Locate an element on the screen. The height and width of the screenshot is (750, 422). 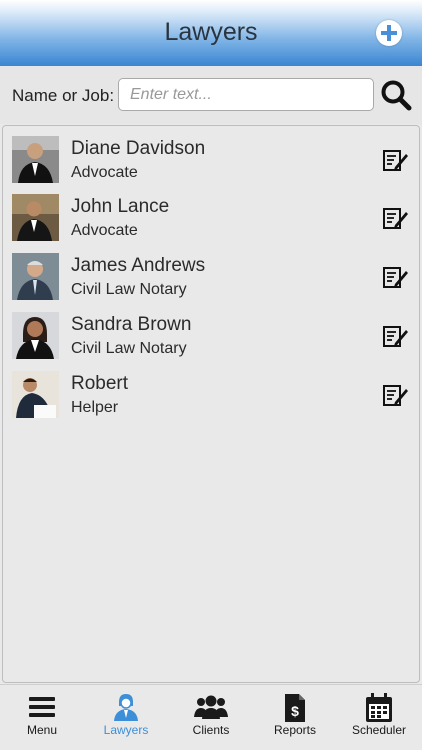
tab-bar: Menu Lawyers Clients $ Reports Scheduler is located at coordinates (211, 717).